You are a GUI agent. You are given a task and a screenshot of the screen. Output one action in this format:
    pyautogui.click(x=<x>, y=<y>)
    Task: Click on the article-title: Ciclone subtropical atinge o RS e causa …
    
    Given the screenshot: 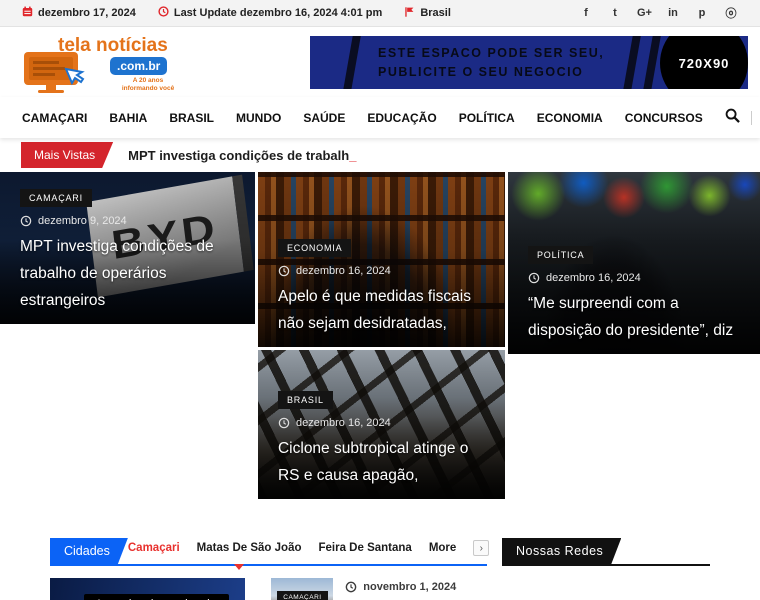 What is the action you would take?
    pyautogui.click(x=384, y=462)
    